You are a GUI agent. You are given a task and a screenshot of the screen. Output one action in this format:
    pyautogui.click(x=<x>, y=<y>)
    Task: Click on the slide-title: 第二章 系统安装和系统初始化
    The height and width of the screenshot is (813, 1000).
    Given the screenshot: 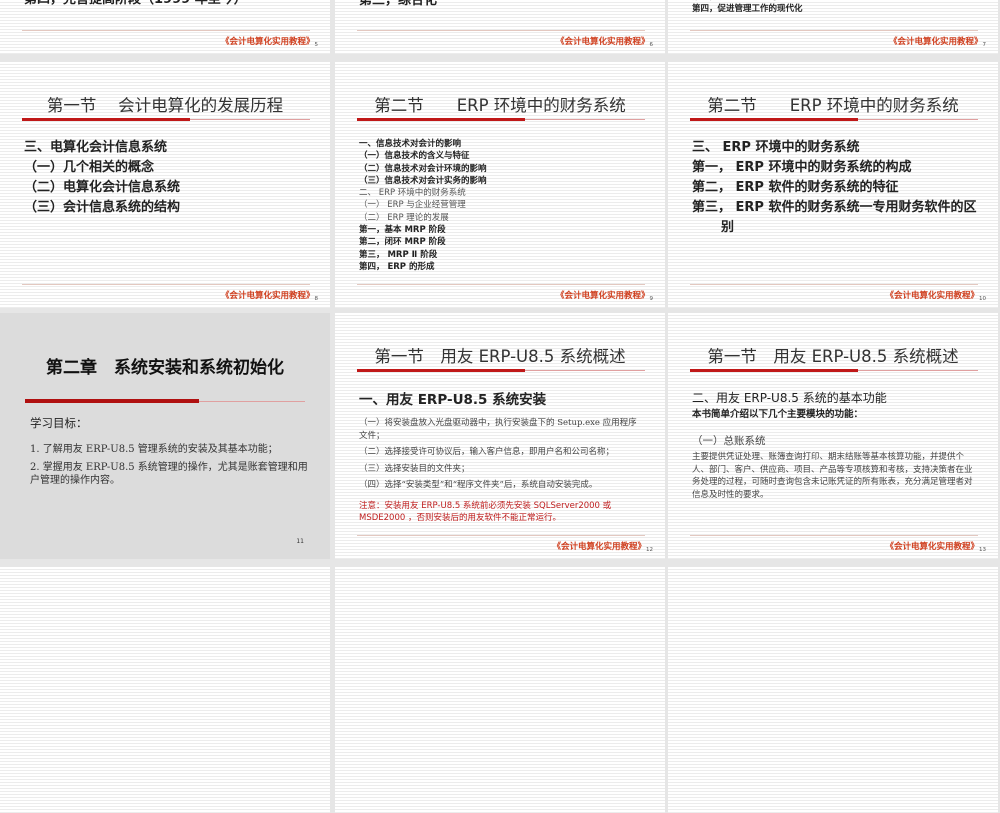 What is the action you would take?
    pyautogui.click(x=165, y=368)
    